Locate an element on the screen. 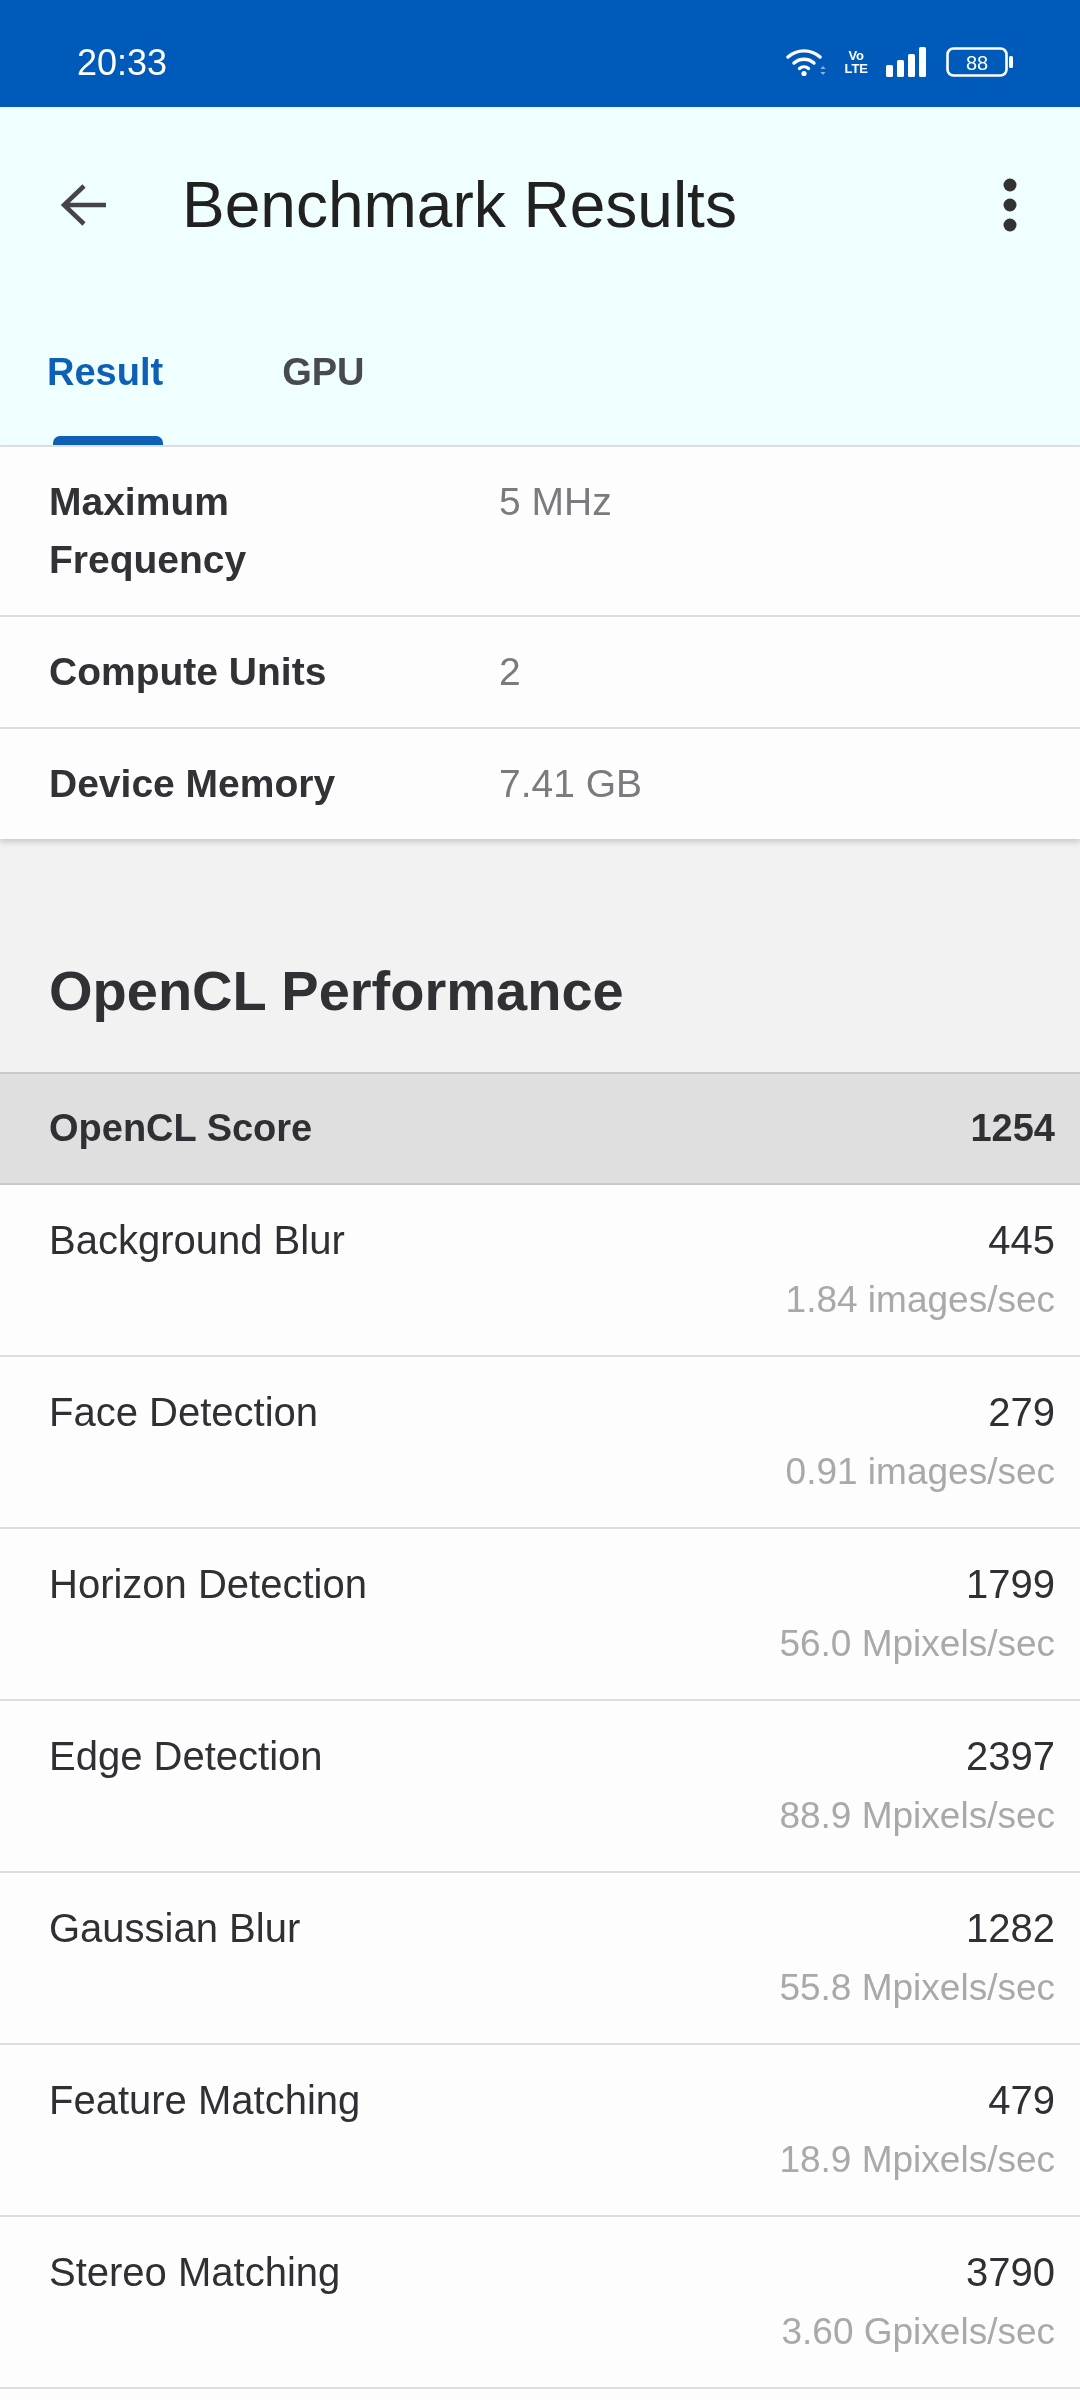 This screenshot has width=1080, height=2400. result-rate: 18.9 Mpixels/sec is located at coordinates (917, 2160).